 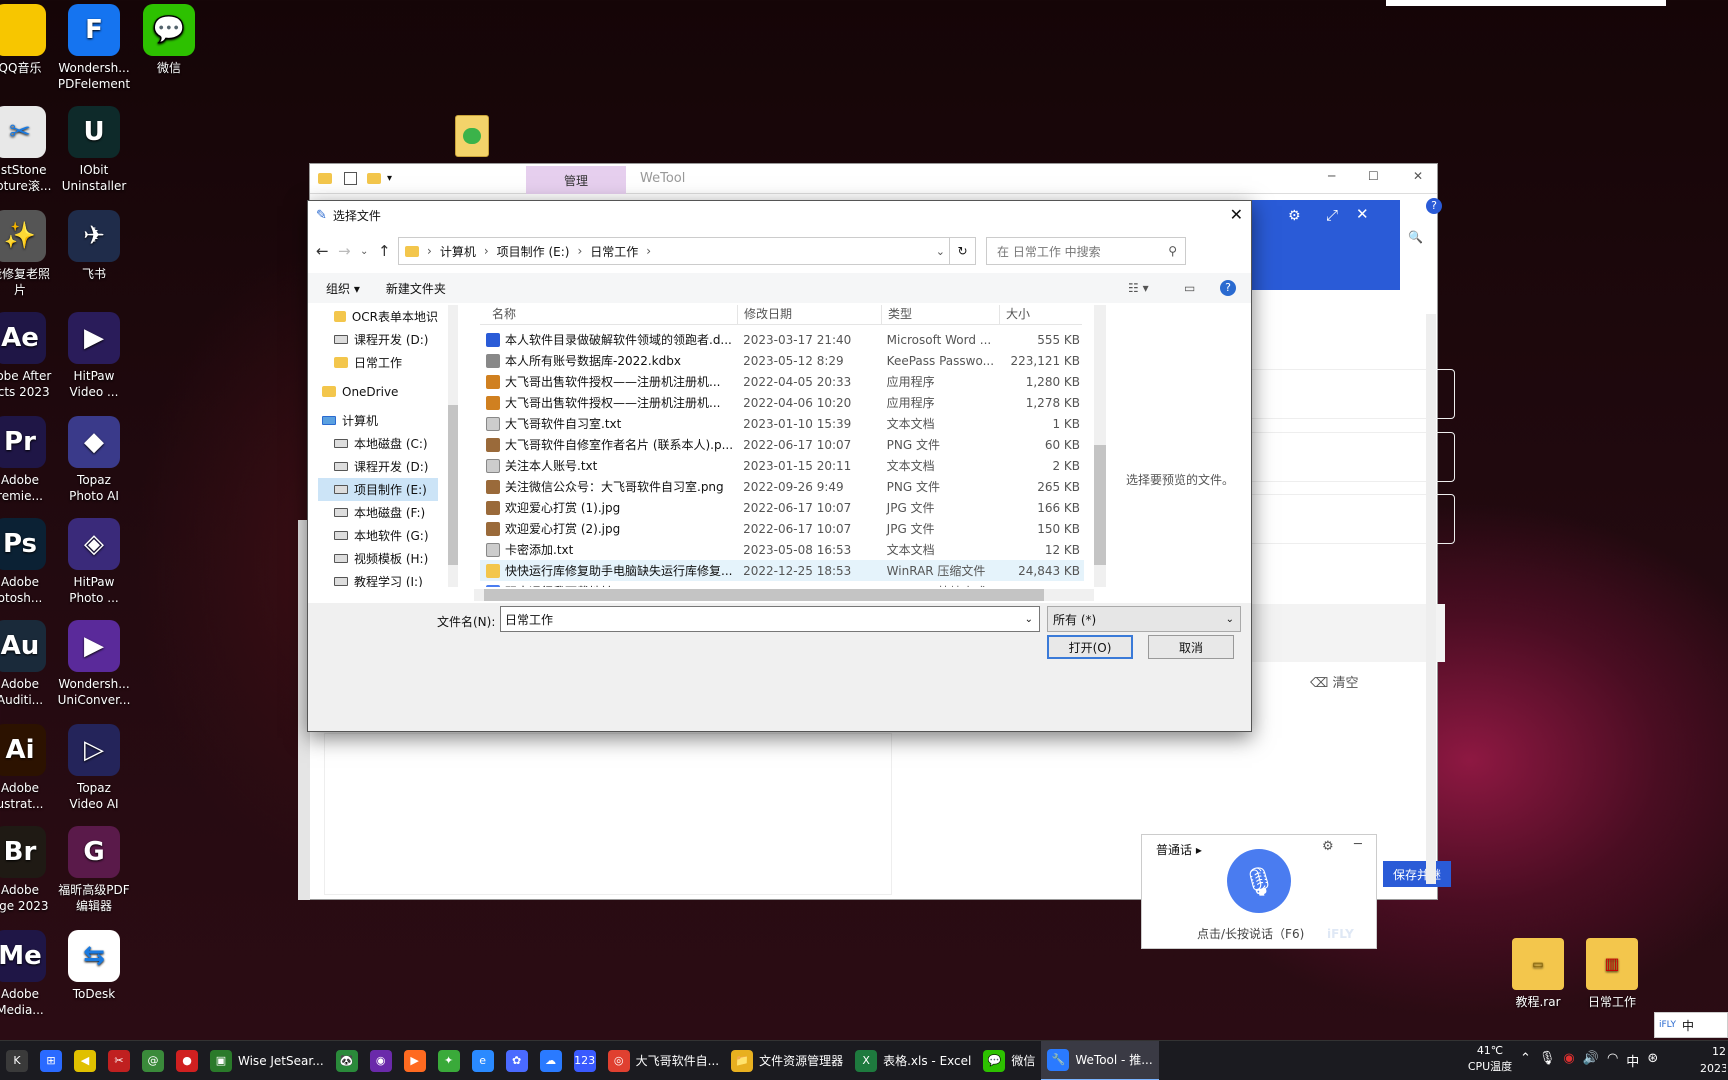 What do you see at coordinates (1049, 251) in the screenshot?
I see `search-input: 在 日常工作 中搜索` at bounding box center [1049, 251].